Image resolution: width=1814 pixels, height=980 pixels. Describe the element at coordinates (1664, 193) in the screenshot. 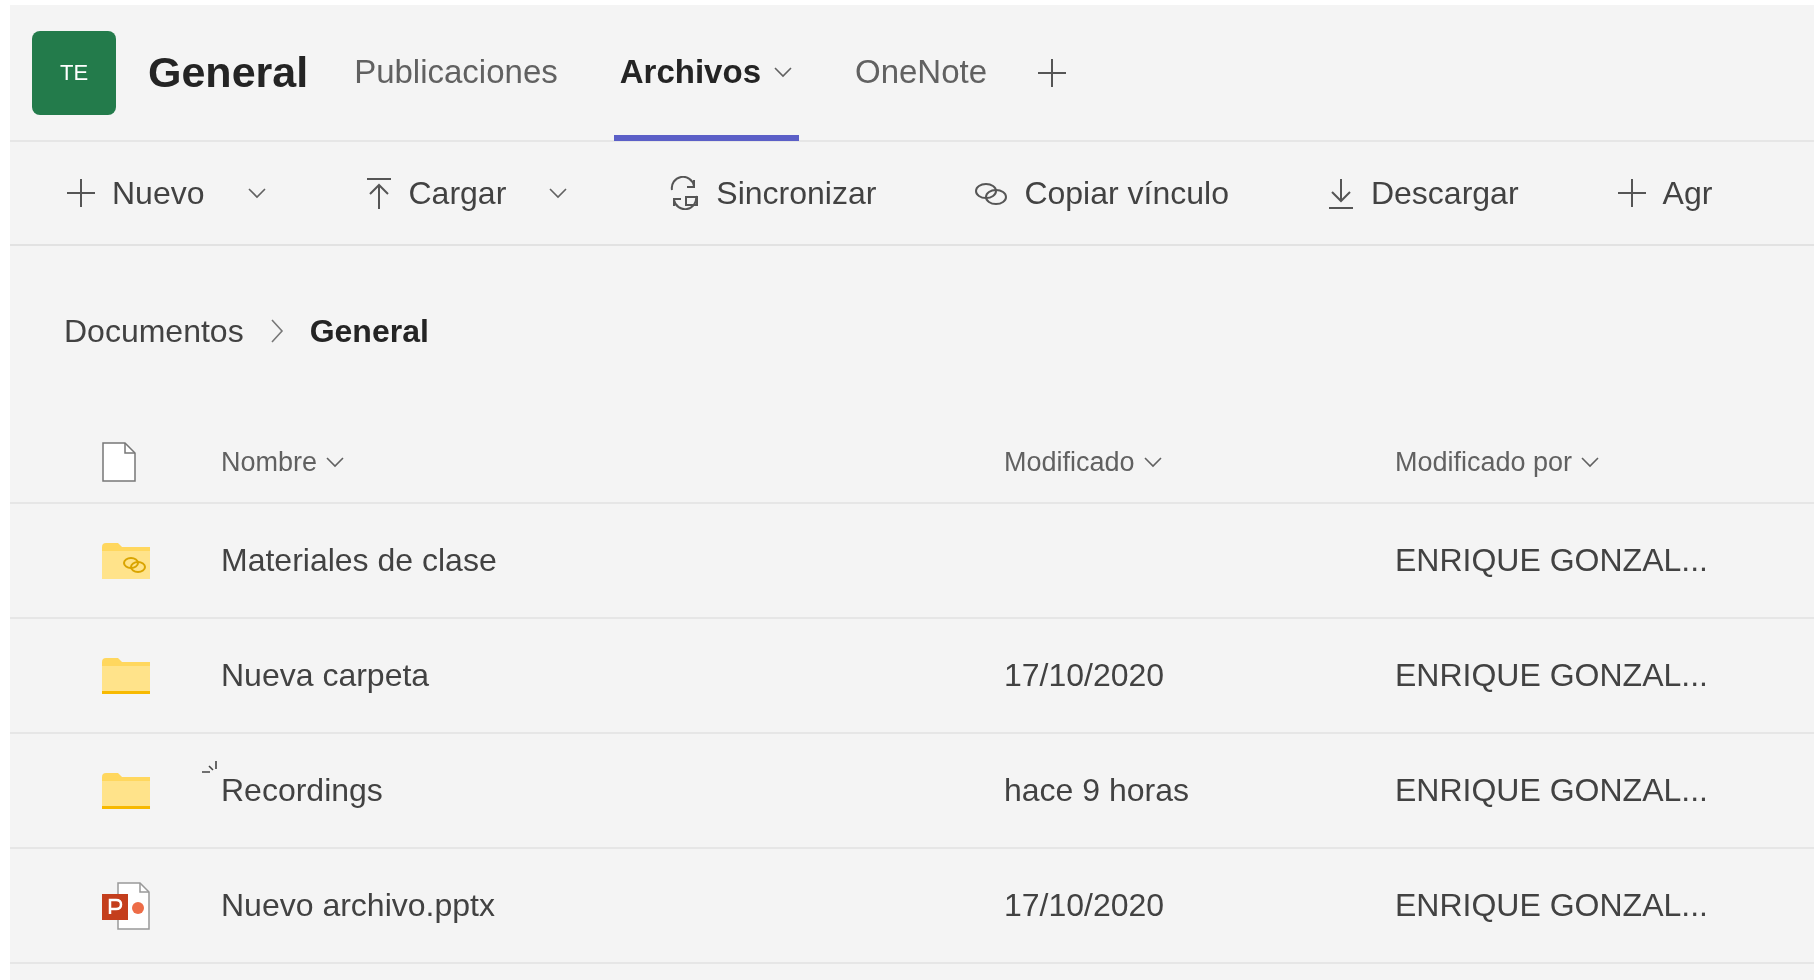

I see `toolbar-button: Agr` at that location.